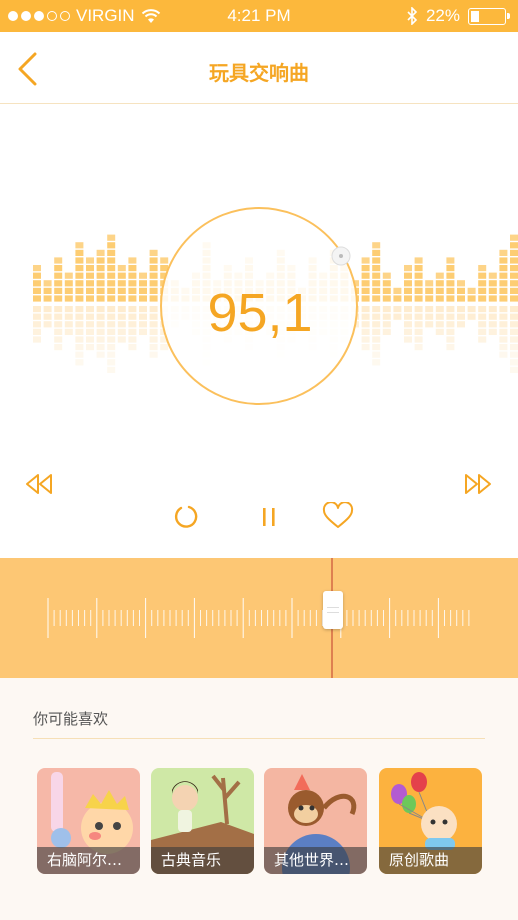 This screenshot has height=920, width=518. What do you see at coordinates (478, 484) in the screenshot?
I see `fast-forward-icon` at bounding box center [478, 484].